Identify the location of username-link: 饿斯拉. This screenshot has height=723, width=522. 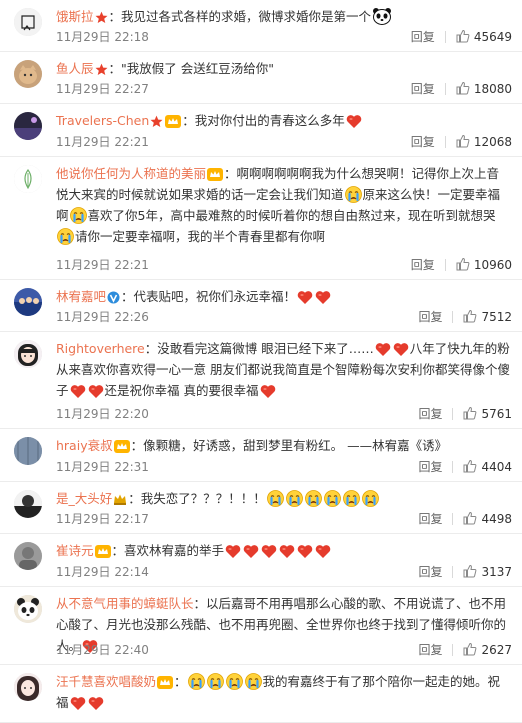
(75, 16).